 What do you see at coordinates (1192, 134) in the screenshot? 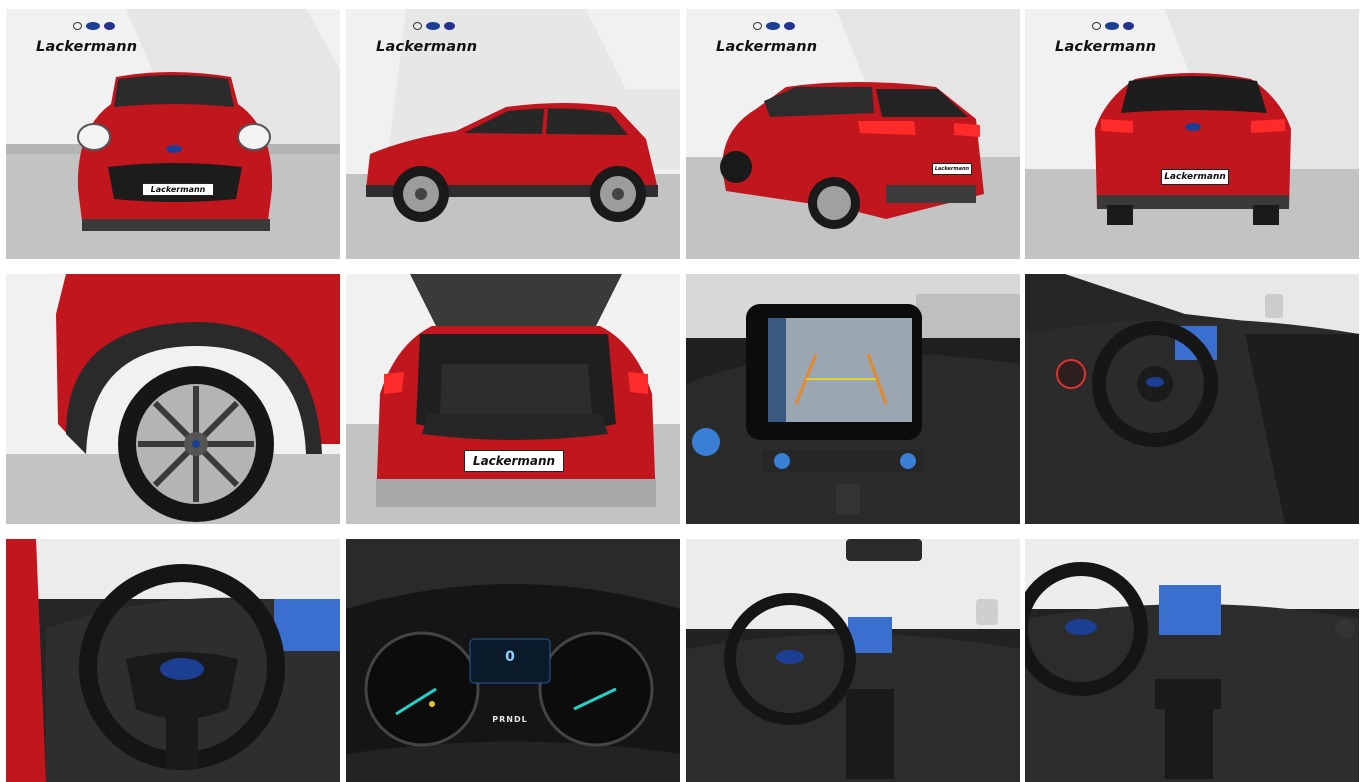
I see `photo-rear-view: Lackermann Lackermann` at bounding box center [1192, 134].